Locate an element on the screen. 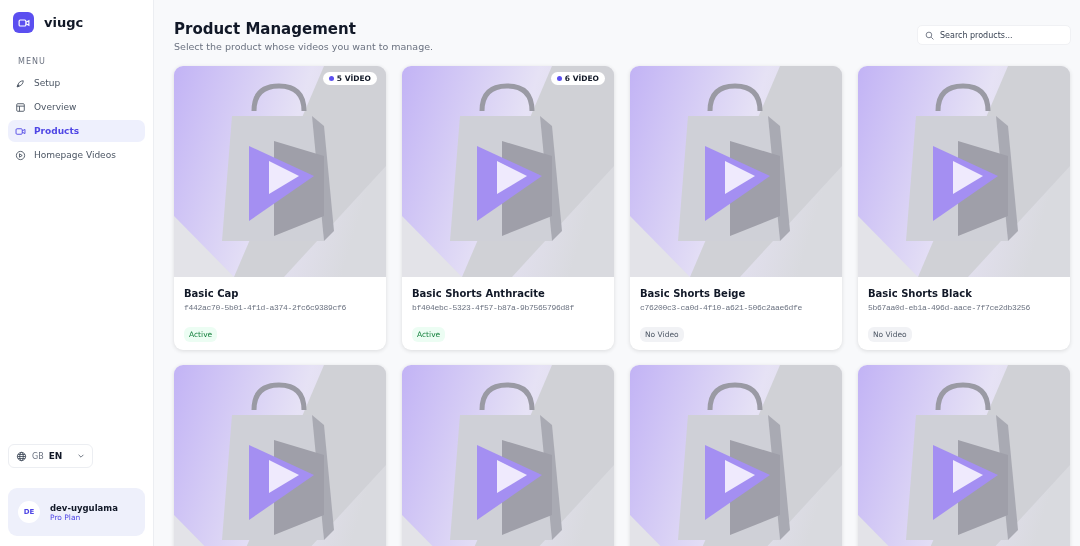  product-id: 5b67aa0d-eb1a-496d-aace-7f7ce2db3256 is located at coordinates (950, 307).